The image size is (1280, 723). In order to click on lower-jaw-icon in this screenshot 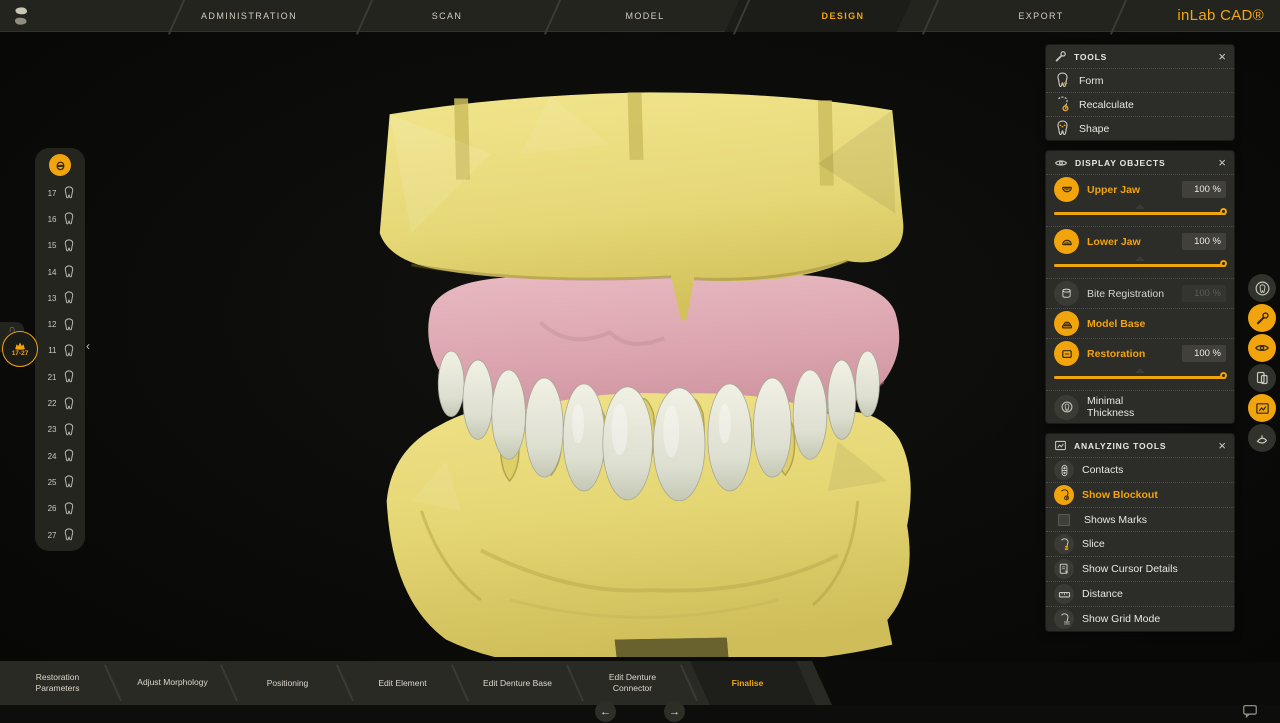, I will do `click(1066, 241)`.